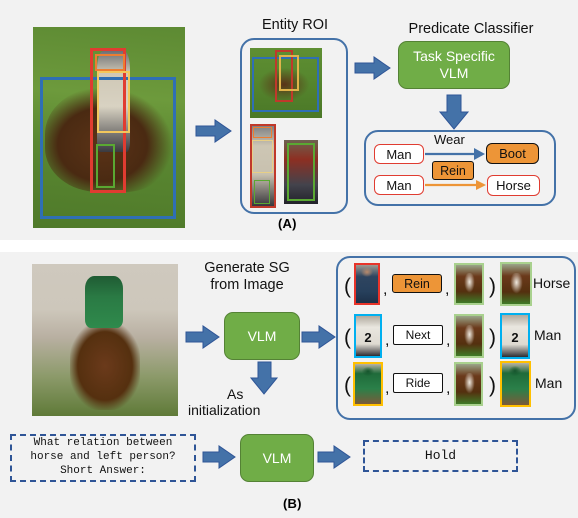  What do you see at coordinates (440, 456) in the screenshot?
I see `answer-box: Hold` at bounding box center [440, 456].